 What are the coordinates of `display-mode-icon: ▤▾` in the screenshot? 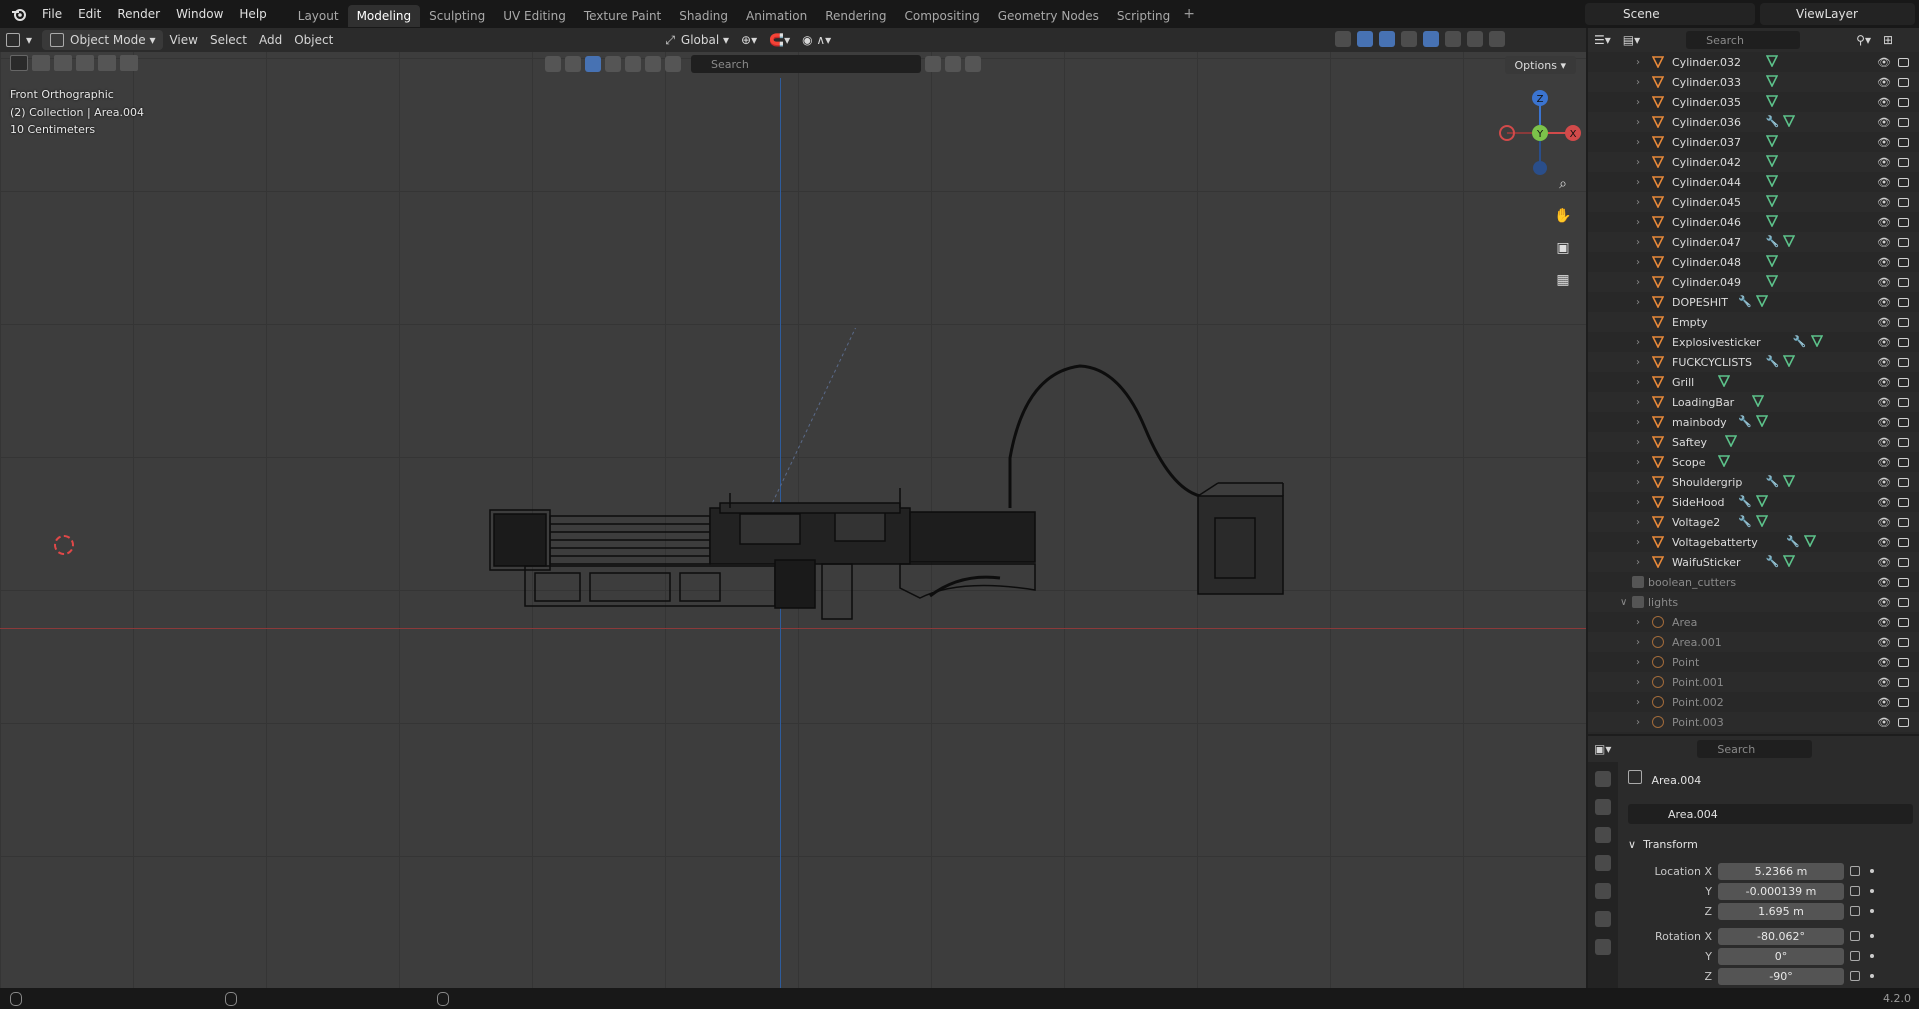 It's located at (1631, 40).